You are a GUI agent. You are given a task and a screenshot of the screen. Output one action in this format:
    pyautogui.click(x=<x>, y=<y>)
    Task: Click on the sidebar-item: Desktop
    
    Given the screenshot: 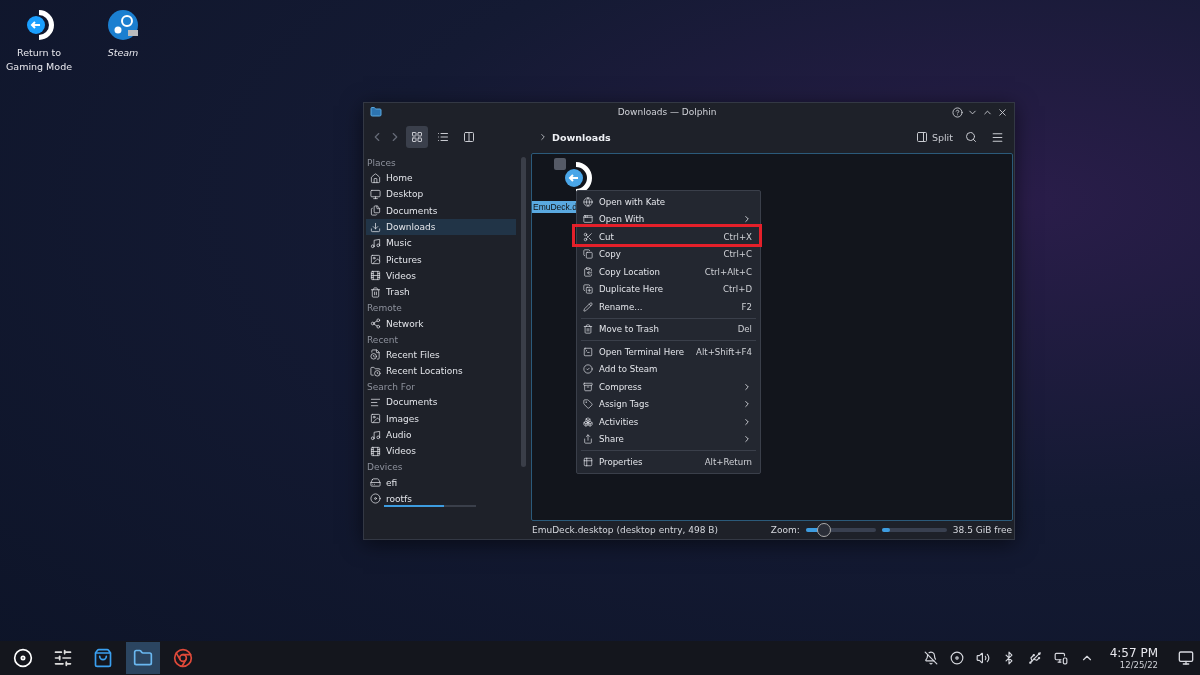 What is the action you would take?
    pyautogui.click(x=441, y=194)
    